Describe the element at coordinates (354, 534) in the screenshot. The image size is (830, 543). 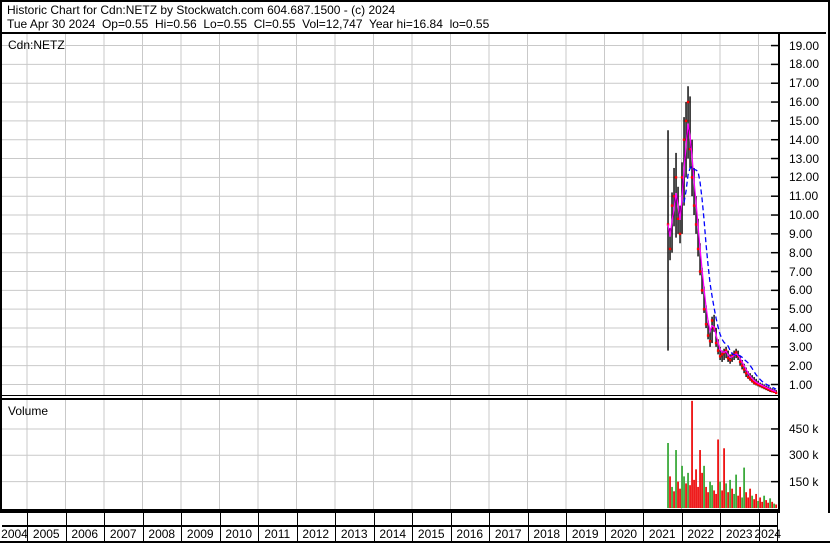
I see `year-label: 2013` at that location.